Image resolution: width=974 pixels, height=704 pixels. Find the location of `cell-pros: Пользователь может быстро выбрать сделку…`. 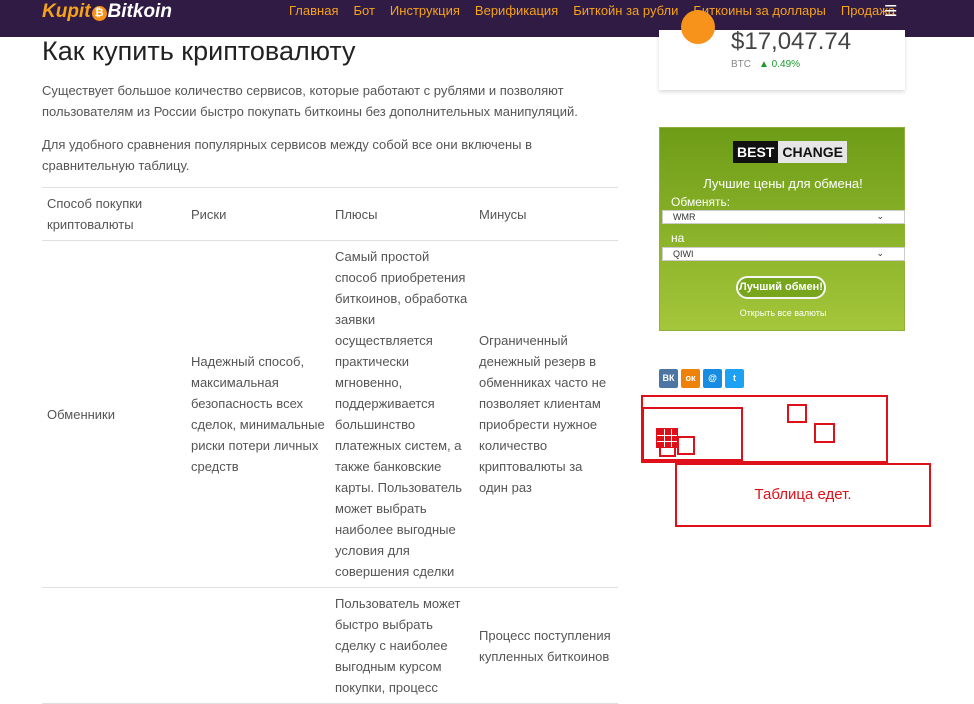

cell-pros: Пользователь может быстро выбрать сделку… is located at coordinates (398, 645).